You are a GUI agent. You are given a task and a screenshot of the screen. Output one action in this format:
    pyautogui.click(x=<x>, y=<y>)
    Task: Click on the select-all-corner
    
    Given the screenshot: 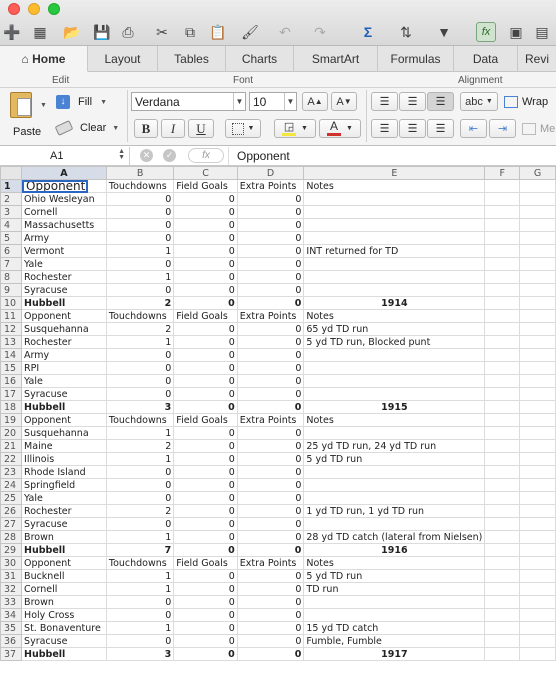 What is the action you would take?
    pyautogui.click(x=11, y=173)
    